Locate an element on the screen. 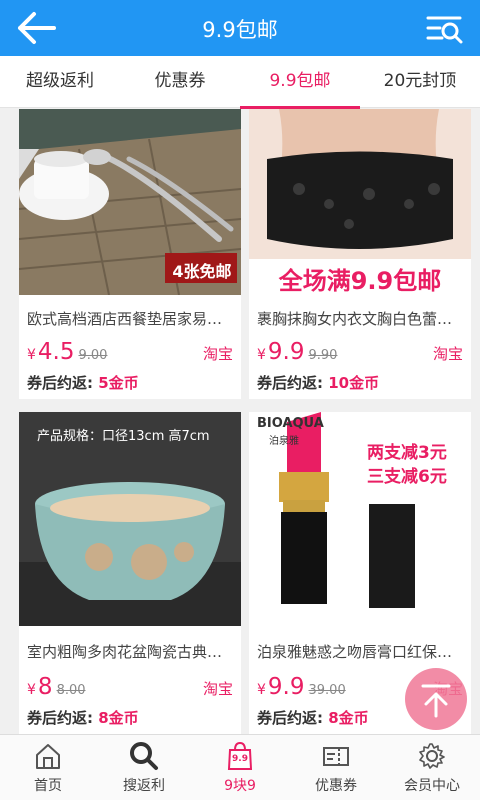 This screenshot has height=800, width=480. tab-coupons: 优惠券 is located at coordinates (180, 82).